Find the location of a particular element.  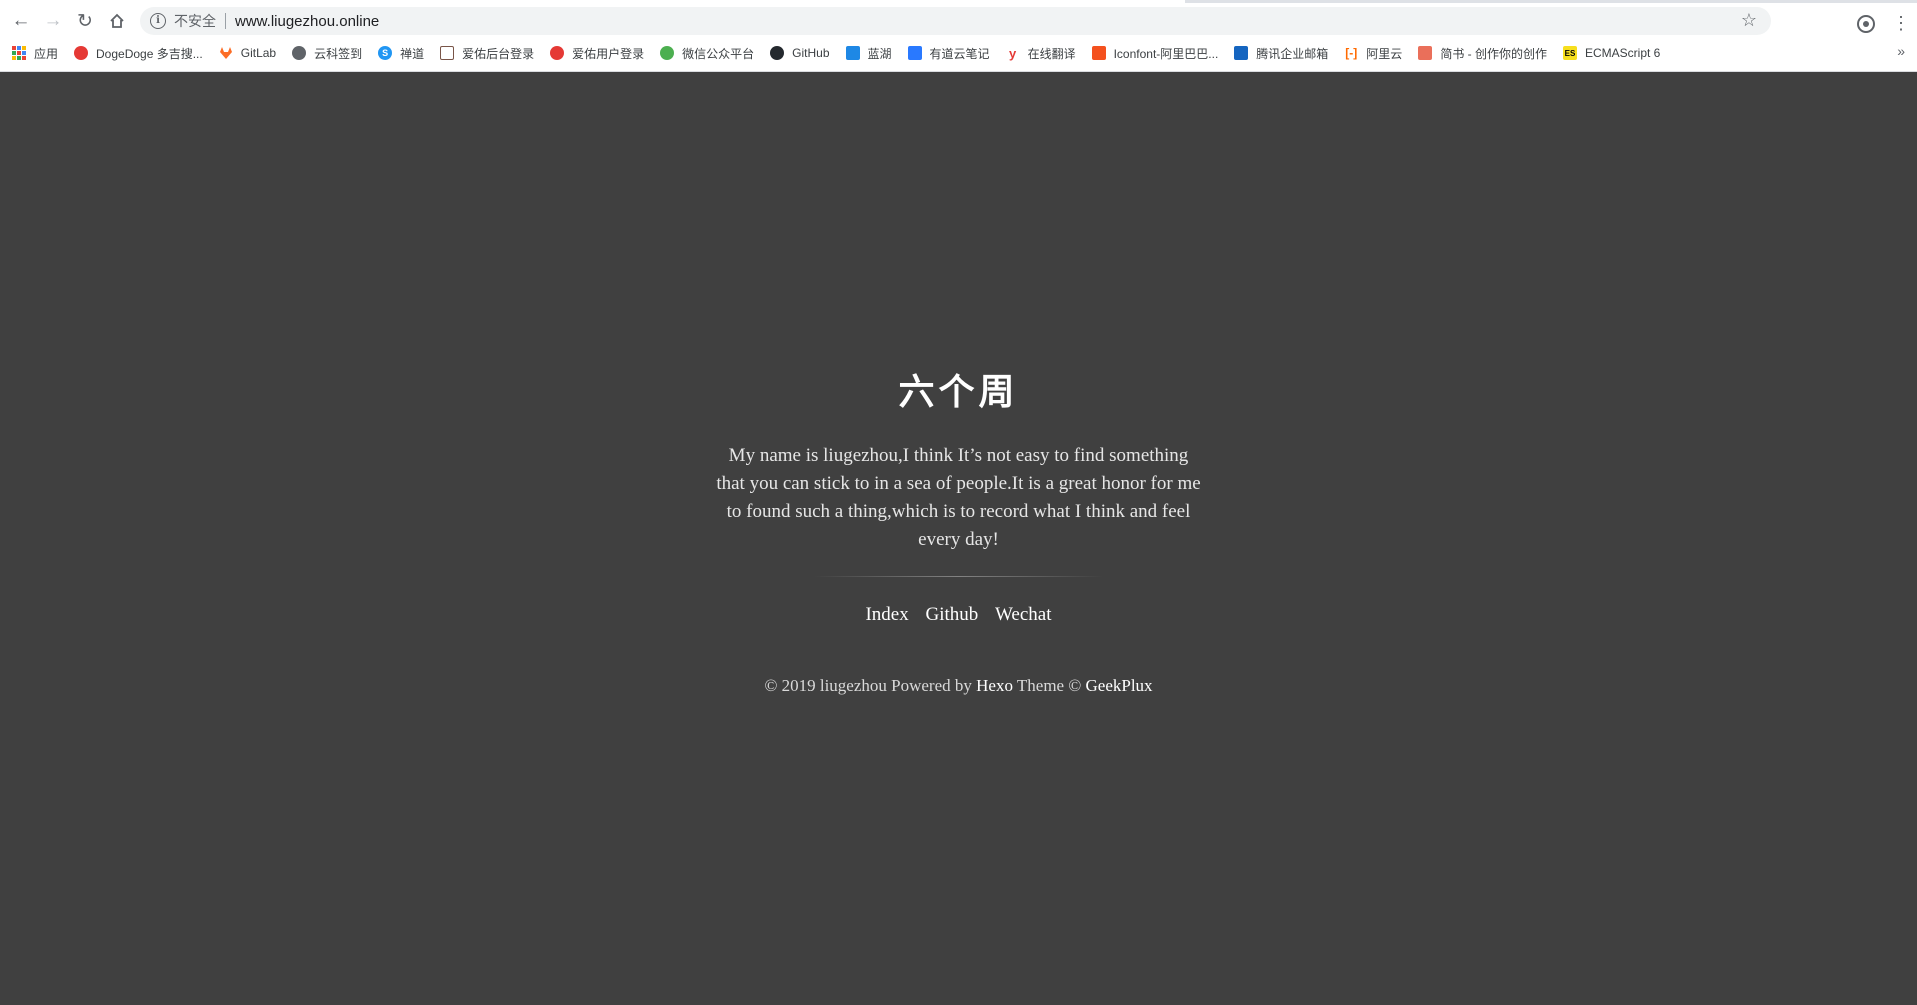

bookmark-label: 简书 - 创作你的创作 is located at coordinates (1493, 53).